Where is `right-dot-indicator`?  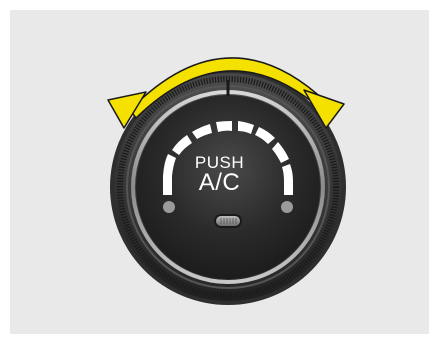 right-dot-indicator is located at coordinates (287, 207).